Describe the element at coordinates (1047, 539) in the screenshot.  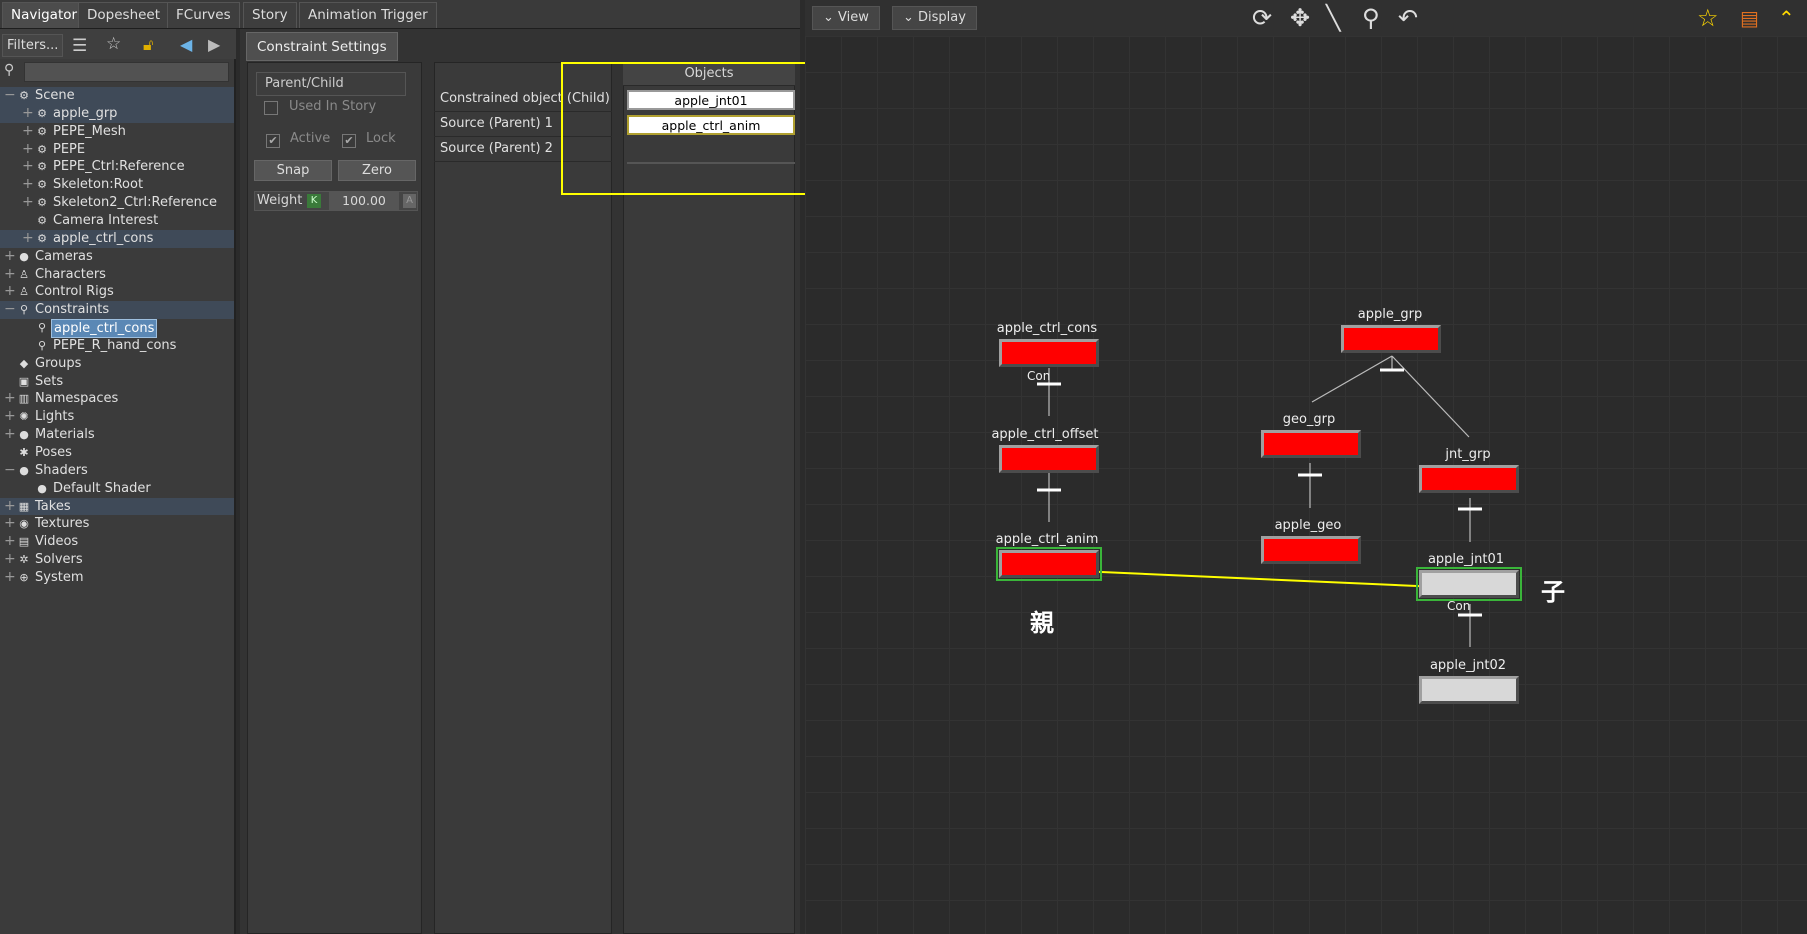
I see `node-label-apple-ctrl-anim: apple_ctrl_anim` at that location.